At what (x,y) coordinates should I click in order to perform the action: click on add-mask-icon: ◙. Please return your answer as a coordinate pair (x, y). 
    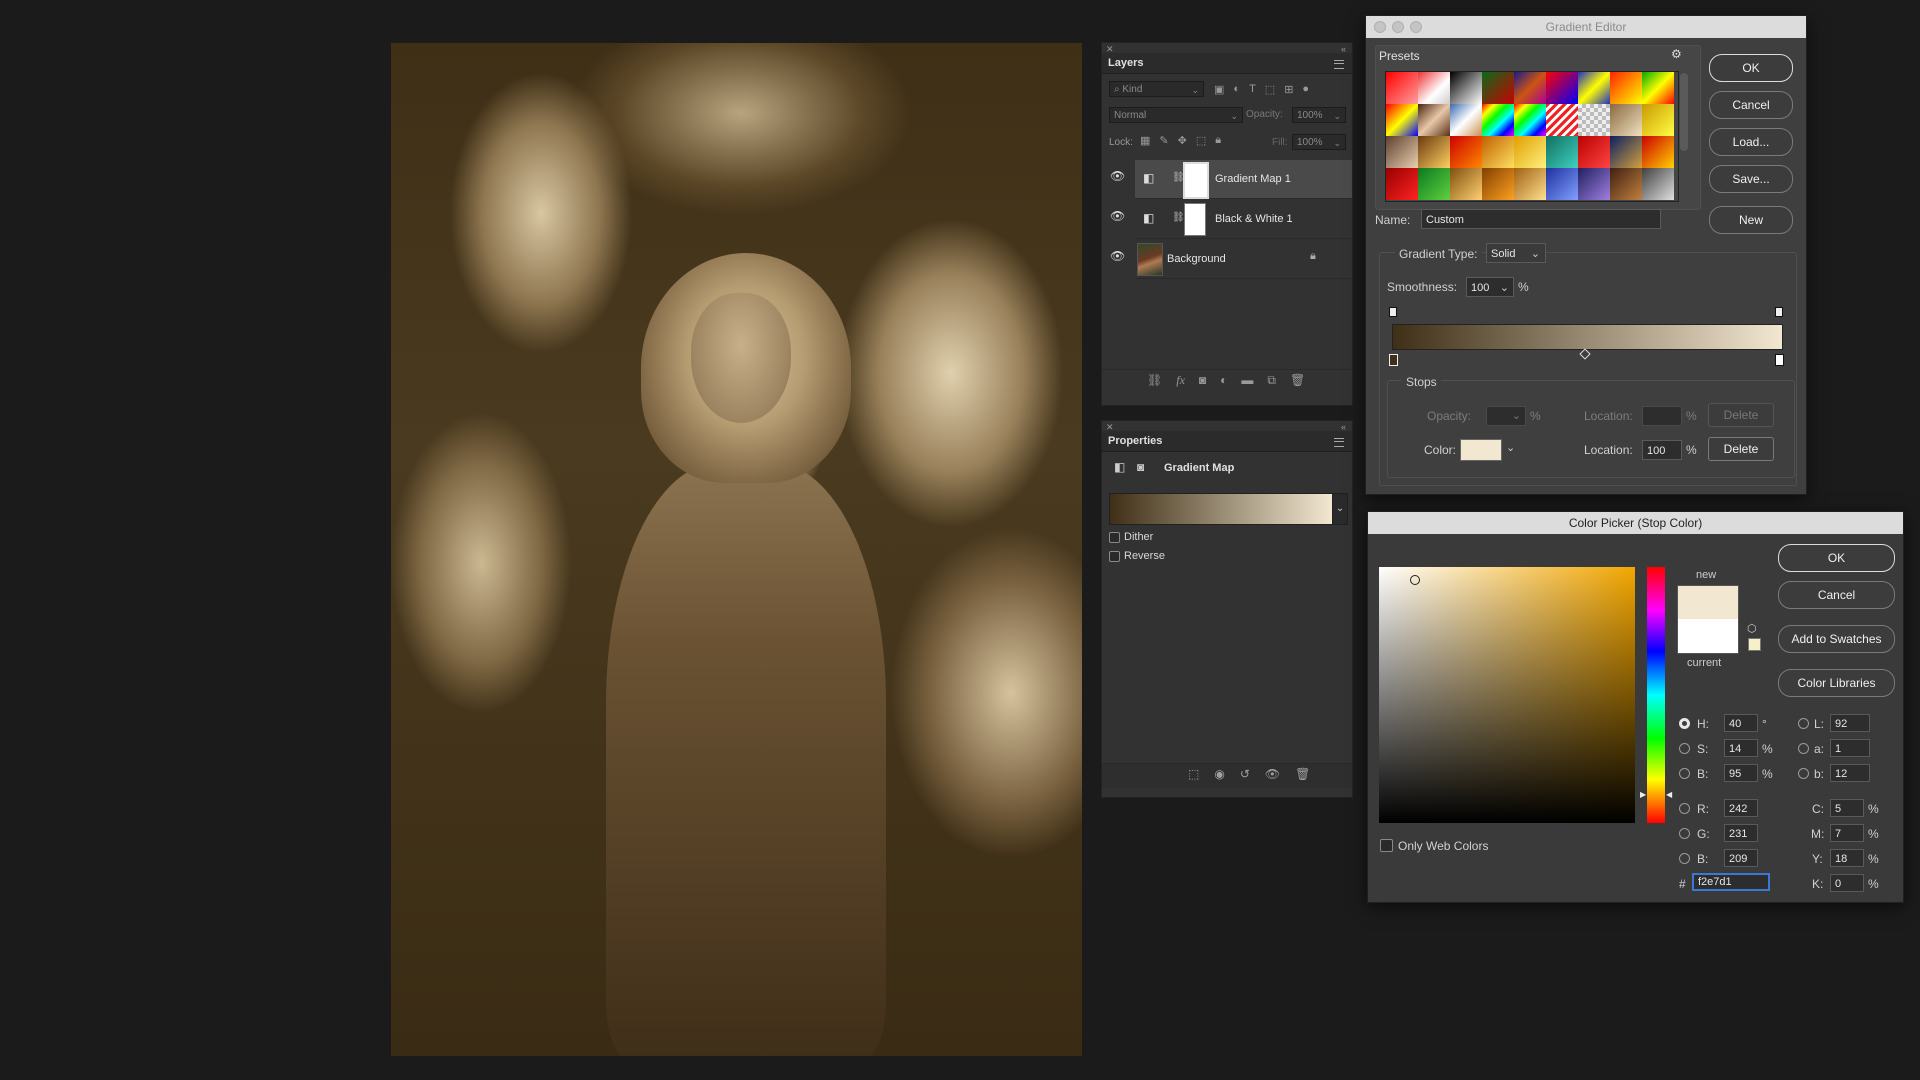
    Looking at the image, I should click on (1202, 380).